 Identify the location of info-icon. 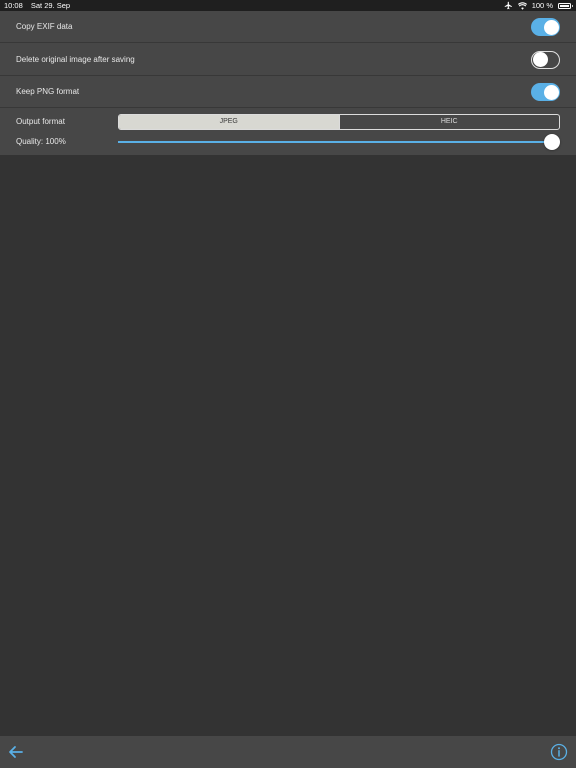
(559, 752).